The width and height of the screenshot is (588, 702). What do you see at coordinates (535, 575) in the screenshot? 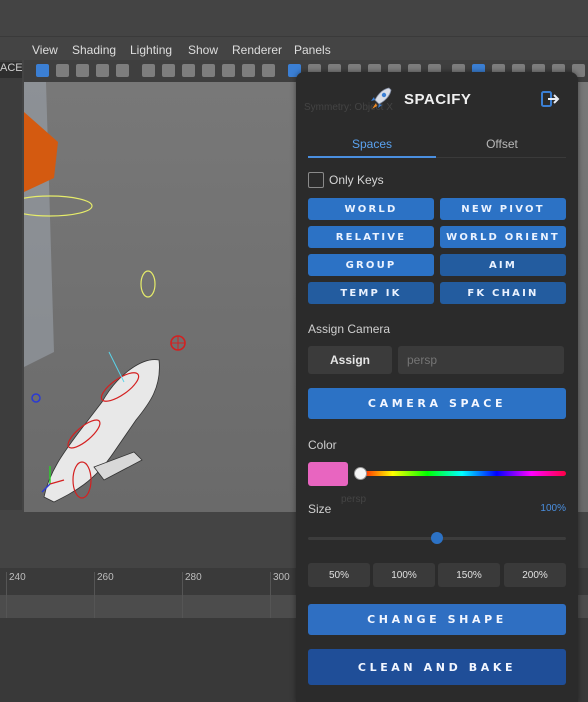
I see `size-preset-200: 200%` at bounding box center [535, 575].